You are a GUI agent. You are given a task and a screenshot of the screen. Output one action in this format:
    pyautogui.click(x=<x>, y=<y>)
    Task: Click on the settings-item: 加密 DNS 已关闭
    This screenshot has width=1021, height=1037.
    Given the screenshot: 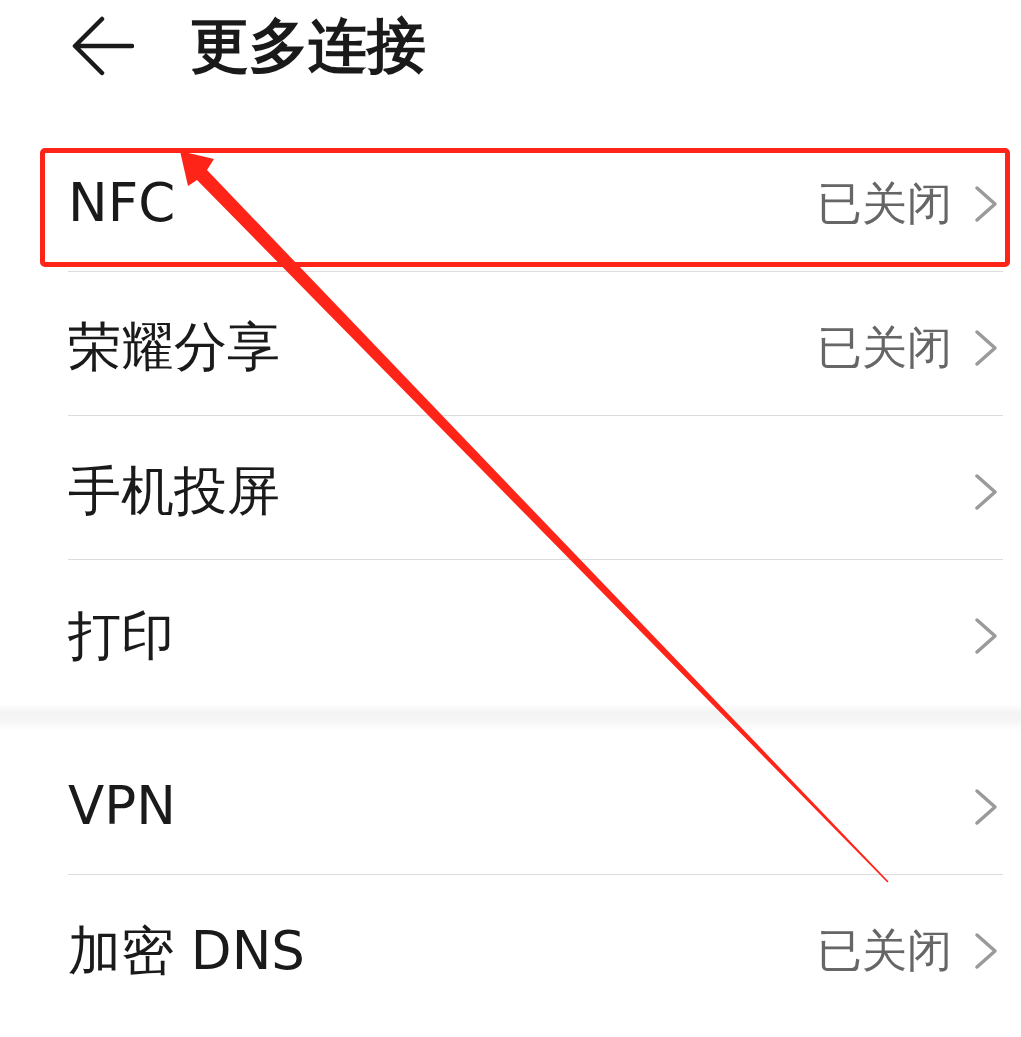 What is the action you would take?
    pyautogui.click(x=535, y=947)
    